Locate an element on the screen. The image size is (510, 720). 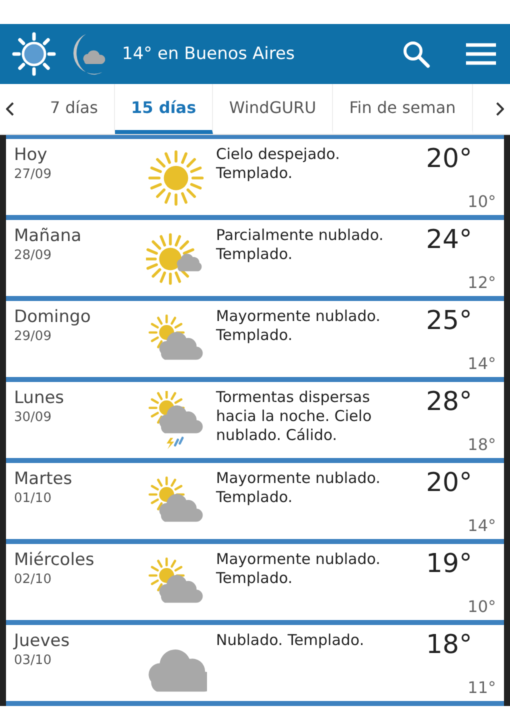
low-temperature: 11° is located at coordinates (482, 687).